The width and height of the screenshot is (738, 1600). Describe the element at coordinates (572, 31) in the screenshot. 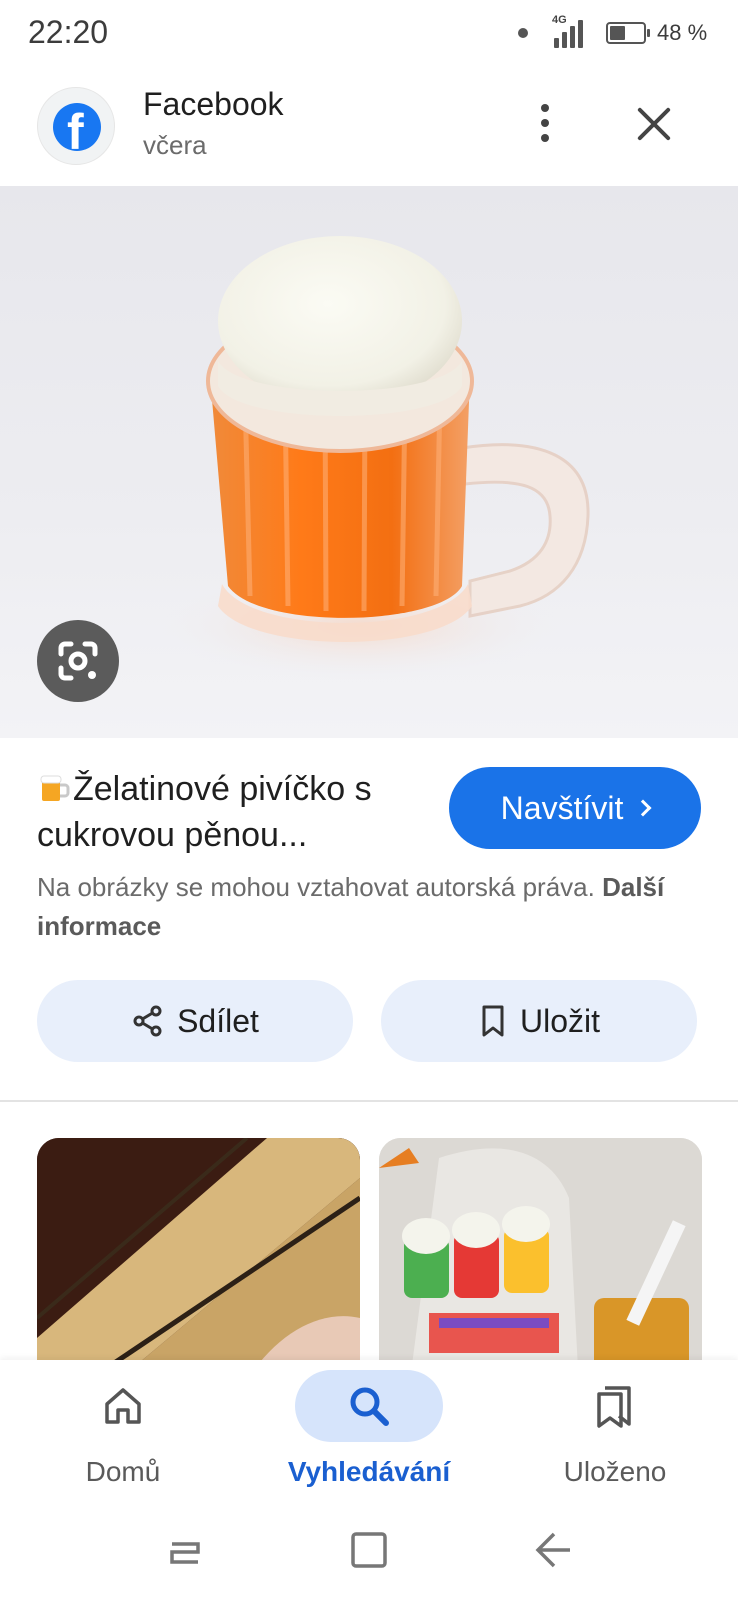

I see `signal-icon: 4G` at that location.